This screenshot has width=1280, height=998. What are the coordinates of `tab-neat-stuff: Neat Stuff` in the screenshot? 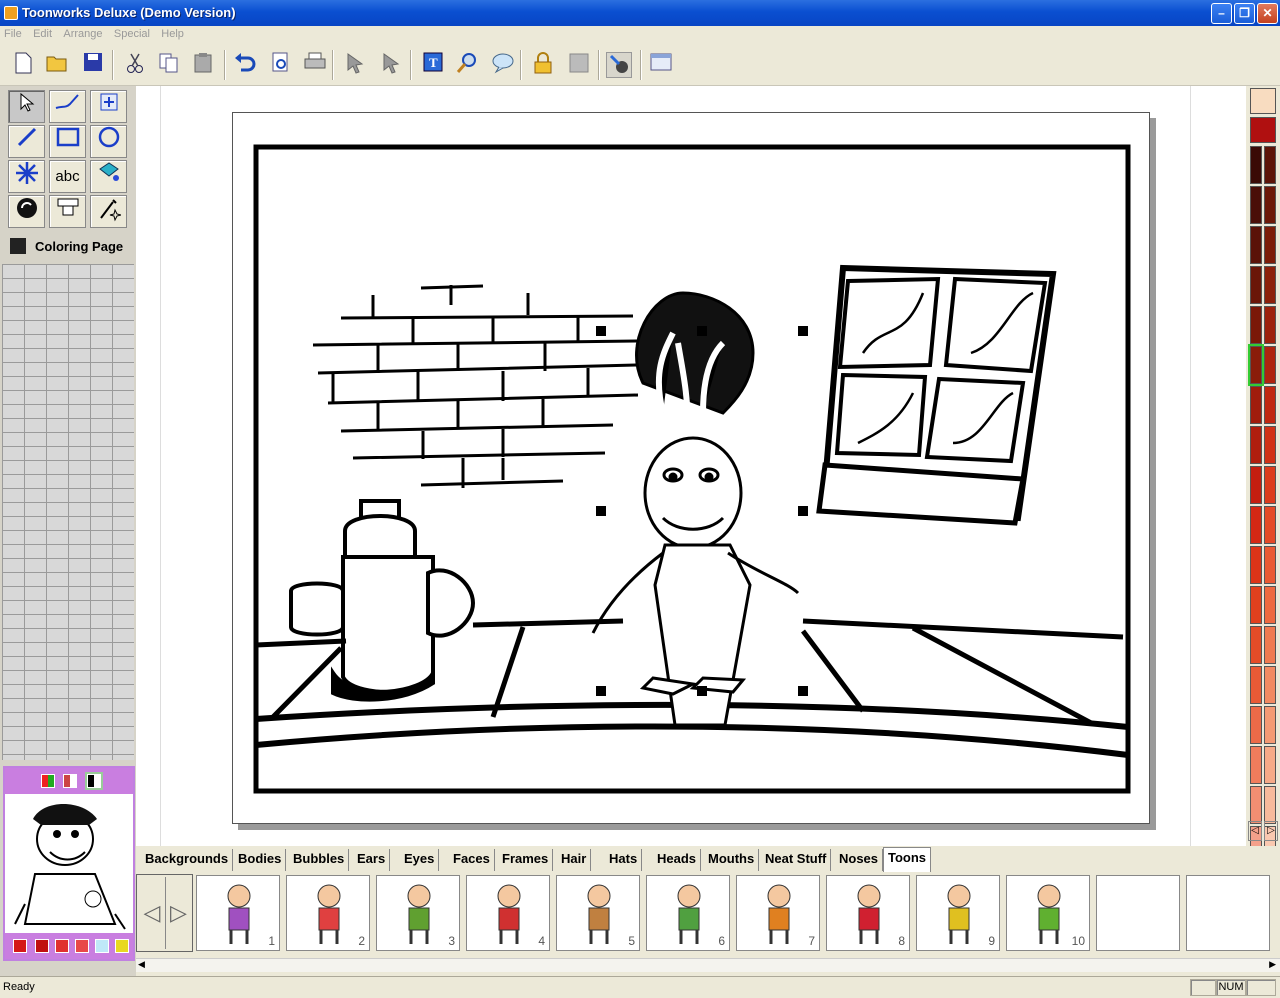 It's located at (796, 860).